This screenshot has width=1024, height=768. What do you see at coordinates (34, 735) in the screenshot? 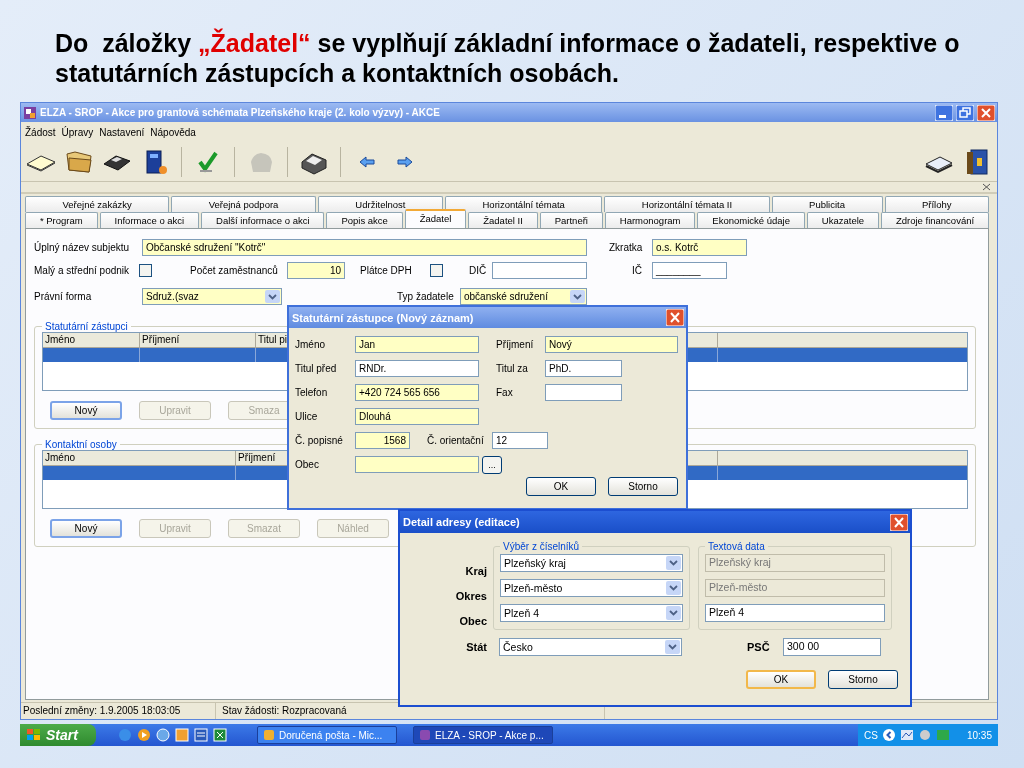
I see `windows-logo-icon` at bounding box center [34, 735].